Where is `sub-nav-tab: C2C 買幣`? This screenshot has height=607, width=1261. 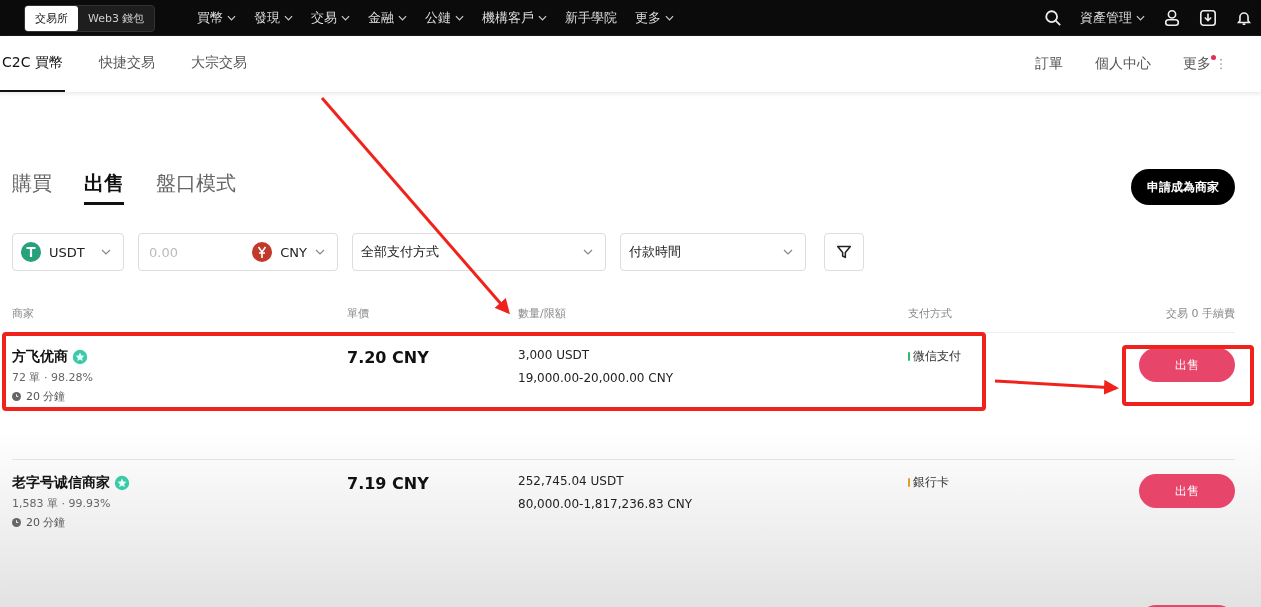 sub-nav-tab: C2C 買幣 is located at coordinates (32, 64).